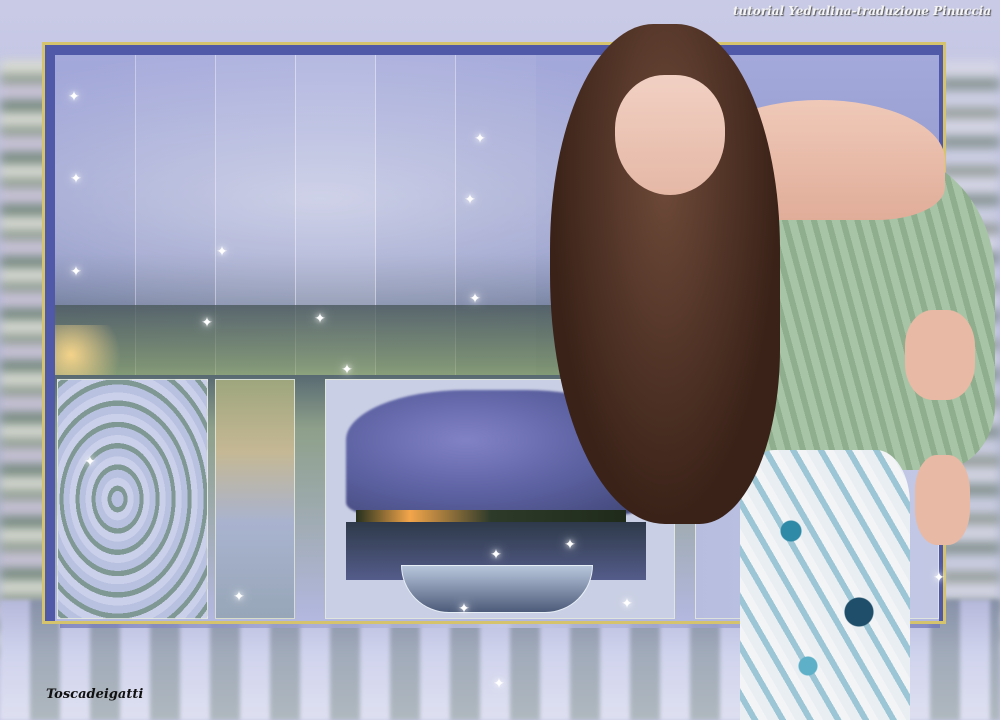 The image size is (1000, 720). What do you see at coordinates (942, 500) in the screenshot?
I see `hand-on-hip` at bounding box center [942, 500].